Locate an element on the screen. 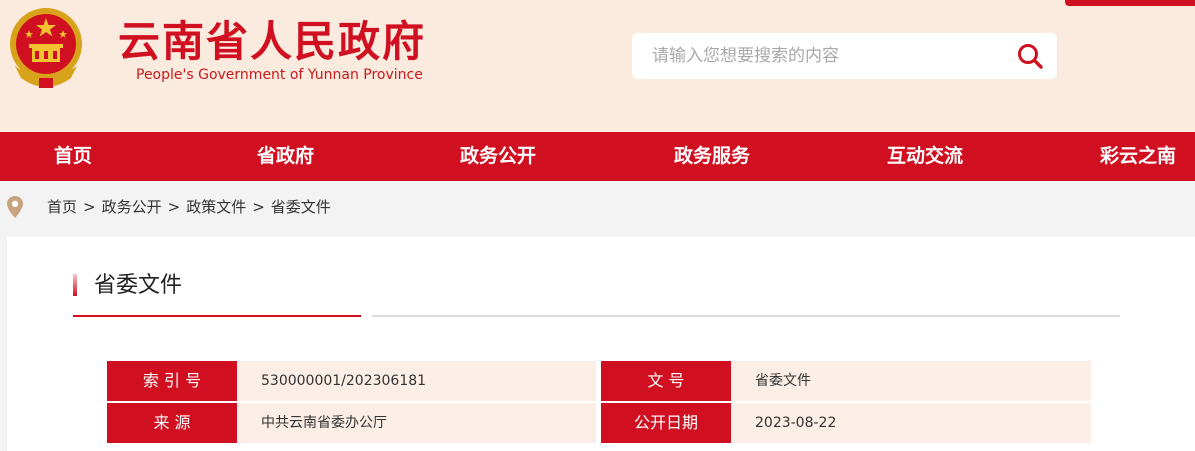  main-nav: 首页 省政府 政务公开 政务服务 互动交流 彩云之南 is located at coordinates (597, 156).